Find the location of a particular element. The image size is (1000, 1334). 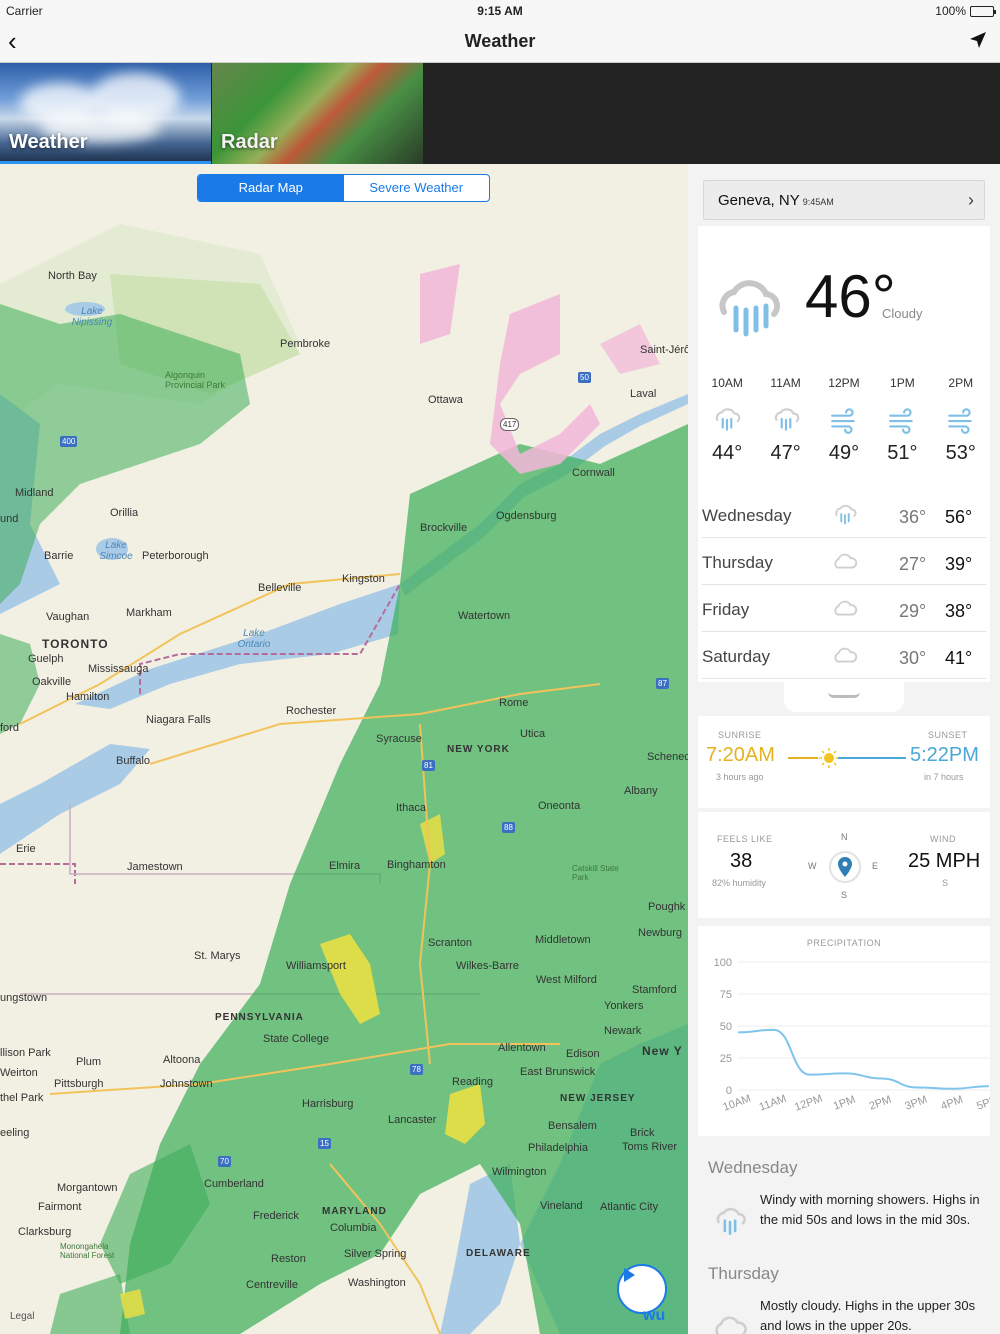

x-tick-label: 1PM is located at coordinates (844, 1103).